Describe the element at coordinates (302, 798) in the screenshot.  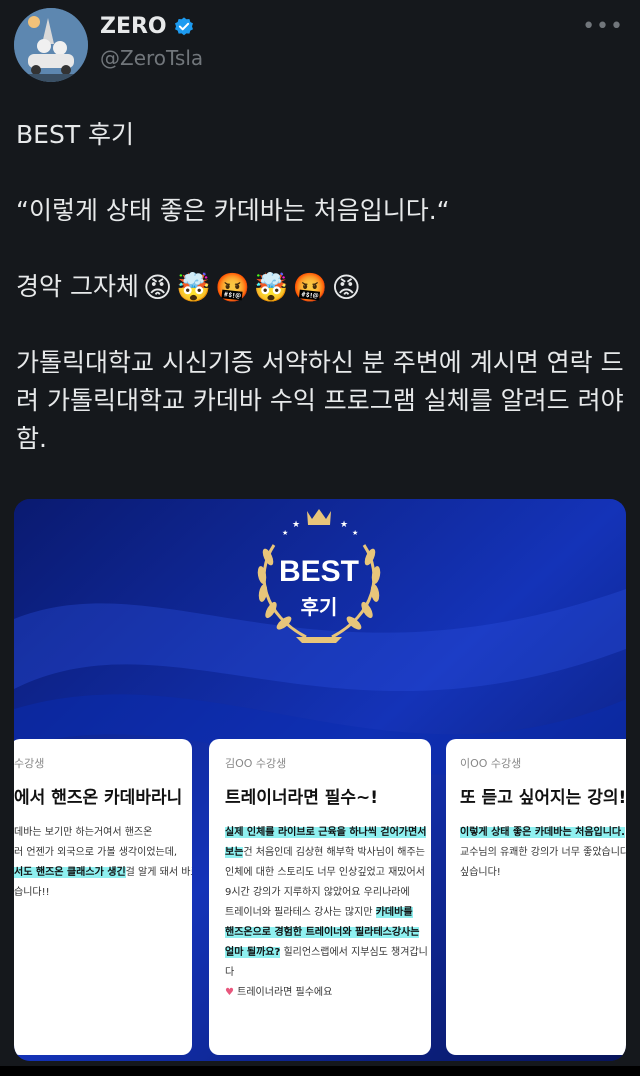
I see `review-title: 트레이너라면 필수~!` at that location.